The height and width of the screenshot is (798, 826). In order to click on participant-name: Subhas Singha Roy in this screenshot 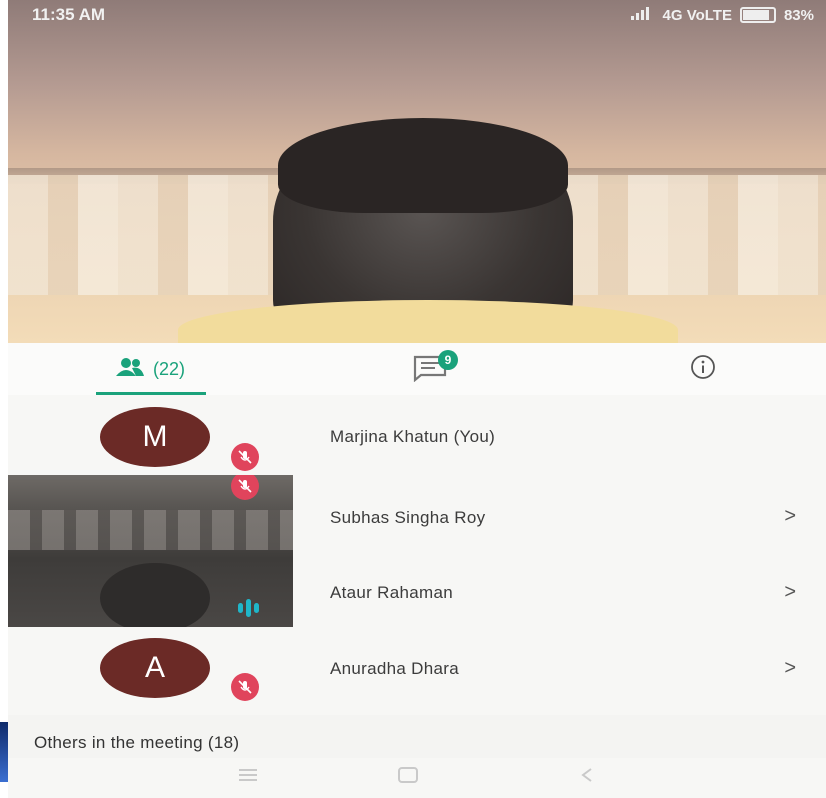, I will do `click(408, 517)`.